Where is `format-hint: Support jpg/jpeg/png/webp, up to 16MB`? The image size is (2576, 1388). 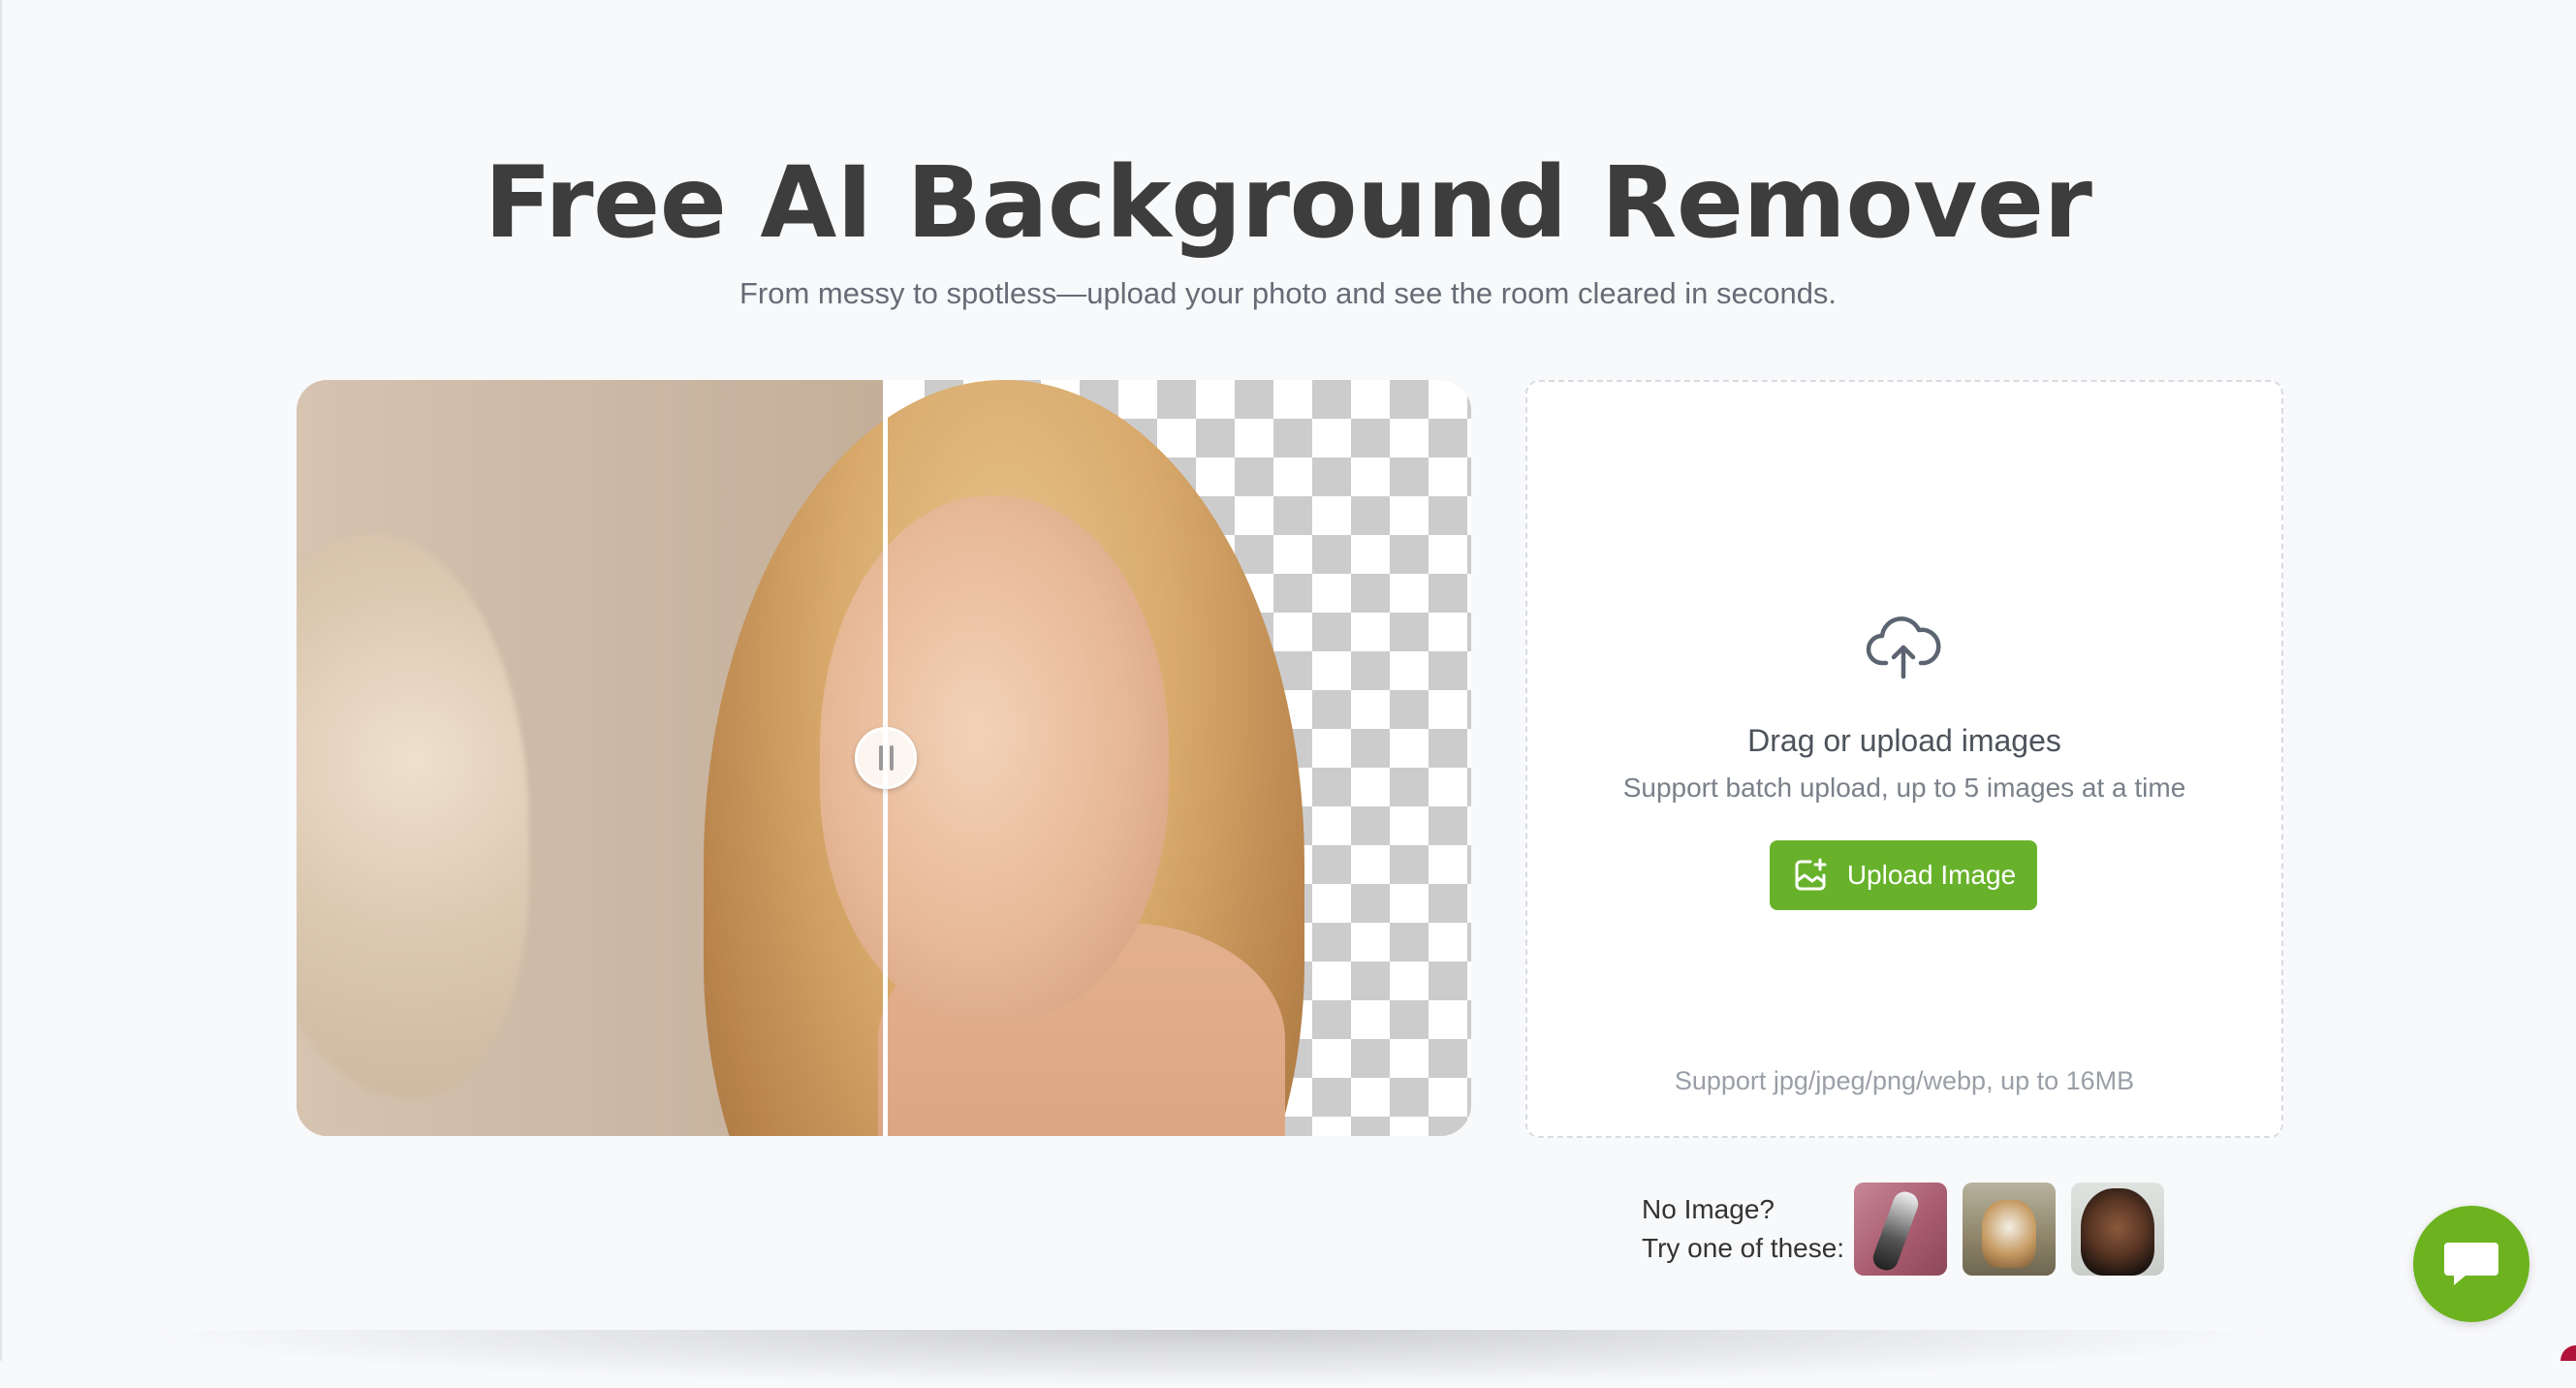 format-hint: Support jpg/jpeg/png/webp, up to 16MB is located at coordinates (1904, 1080).